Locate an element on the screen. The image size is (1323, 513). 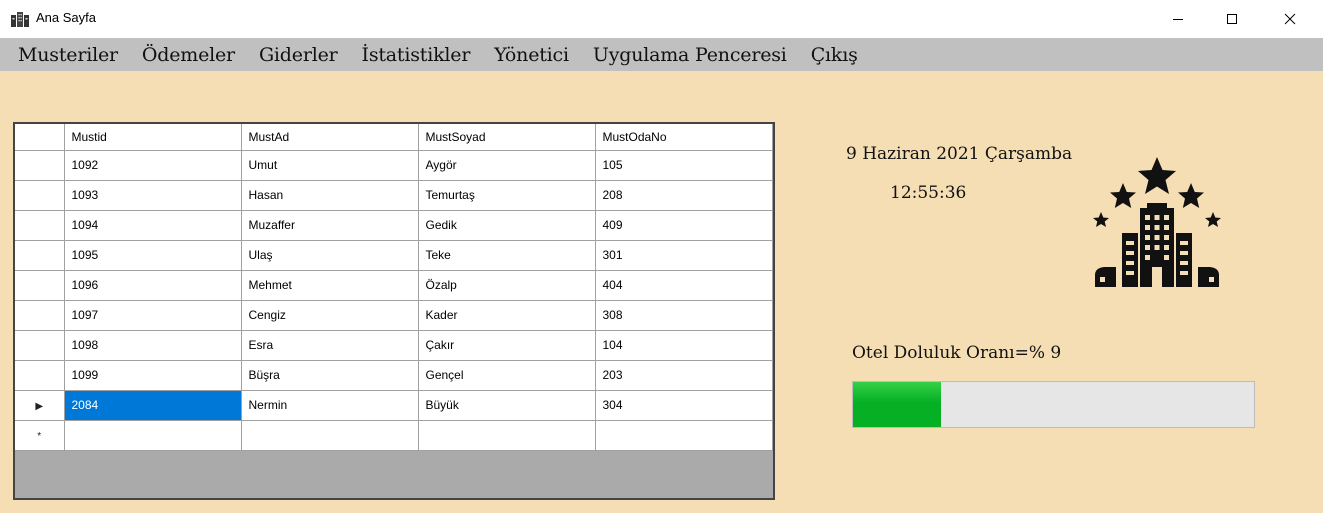
table-row: 1096 Mehmet Özalp 404 is located at coordinates (394, 285).